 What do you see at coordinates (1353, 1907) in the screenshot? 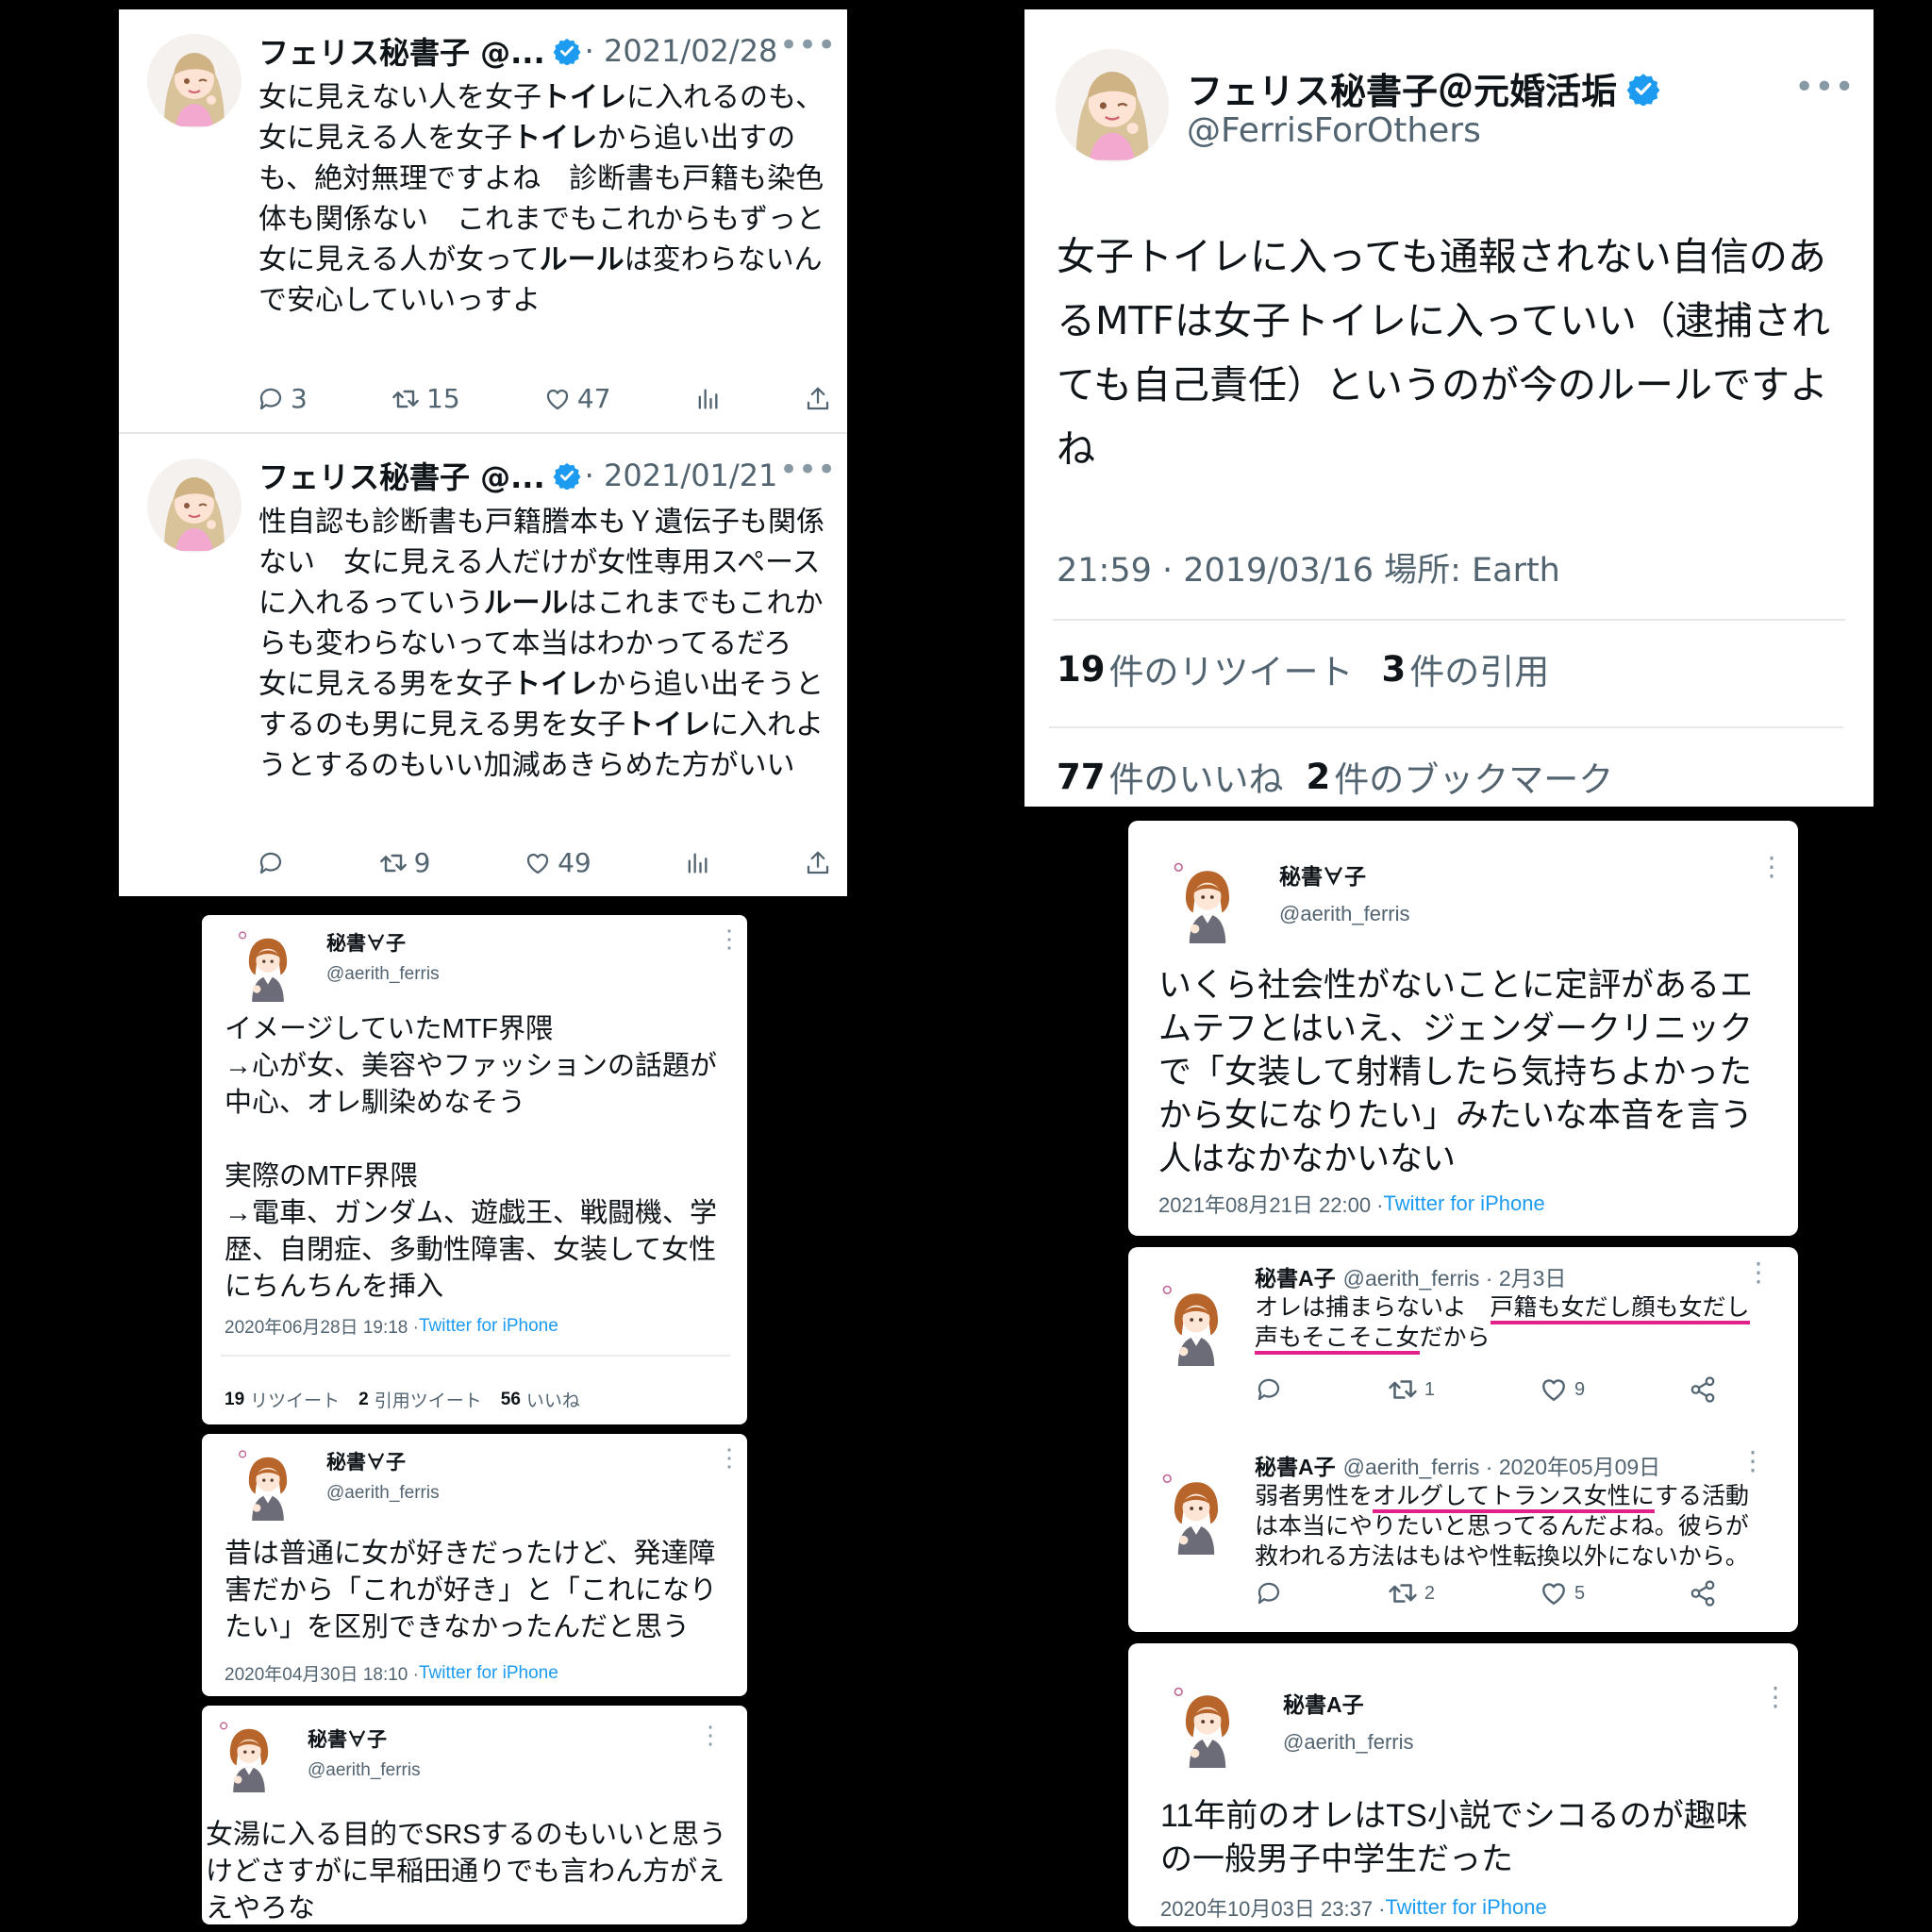
I see `tweet-timestamp: 2020年10月03日 23:37 · Twitter for iPhone` at bounding box center [1353, 1907].